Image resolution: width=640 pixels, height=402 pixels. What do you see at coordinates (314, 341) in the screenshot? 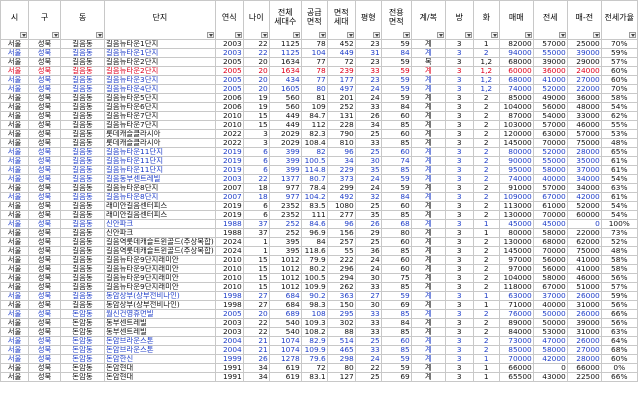
I see `table-cell: 82.9` at bounding box center [314, 341].